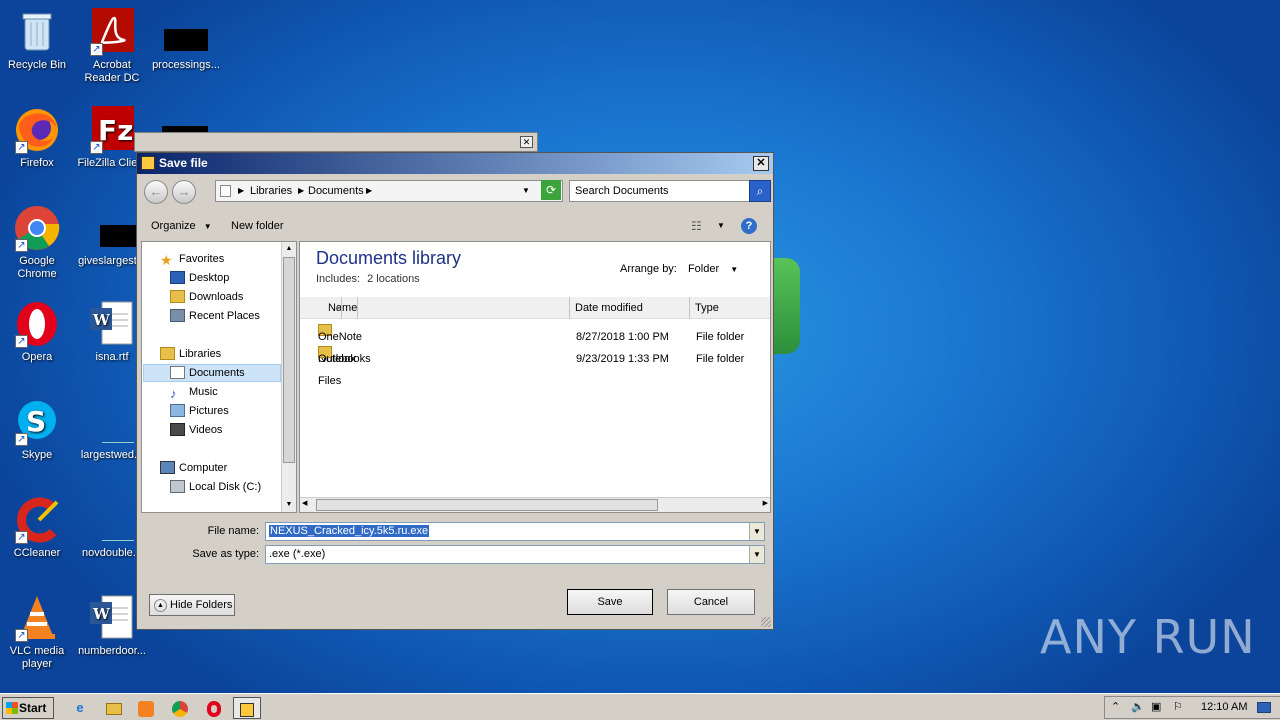 The height and width of the screenshot is (720, 1280). I want to click on nav-local-disk: Local Disk (C:), so click(215, 487).